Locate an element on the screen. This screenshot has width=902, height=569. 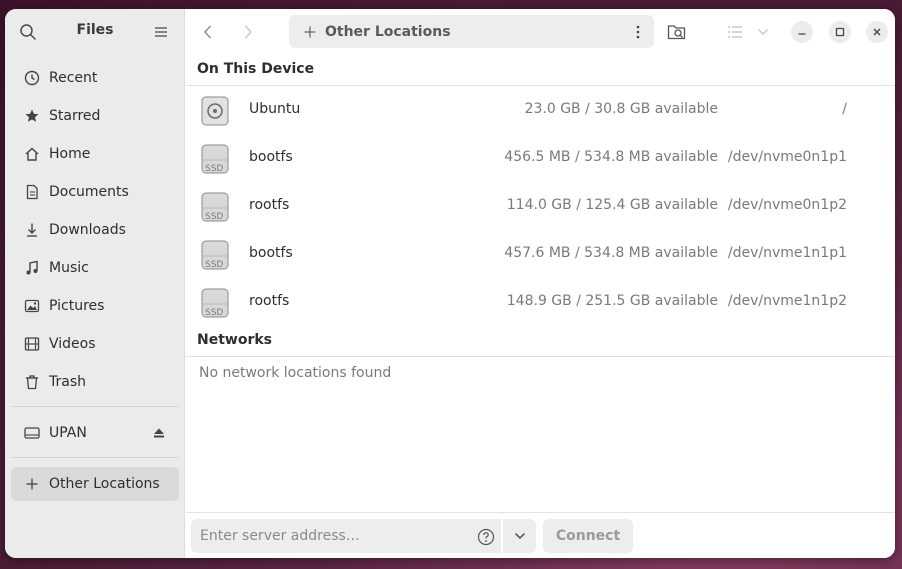
search-folder-button is located at coordinates (677, 32).